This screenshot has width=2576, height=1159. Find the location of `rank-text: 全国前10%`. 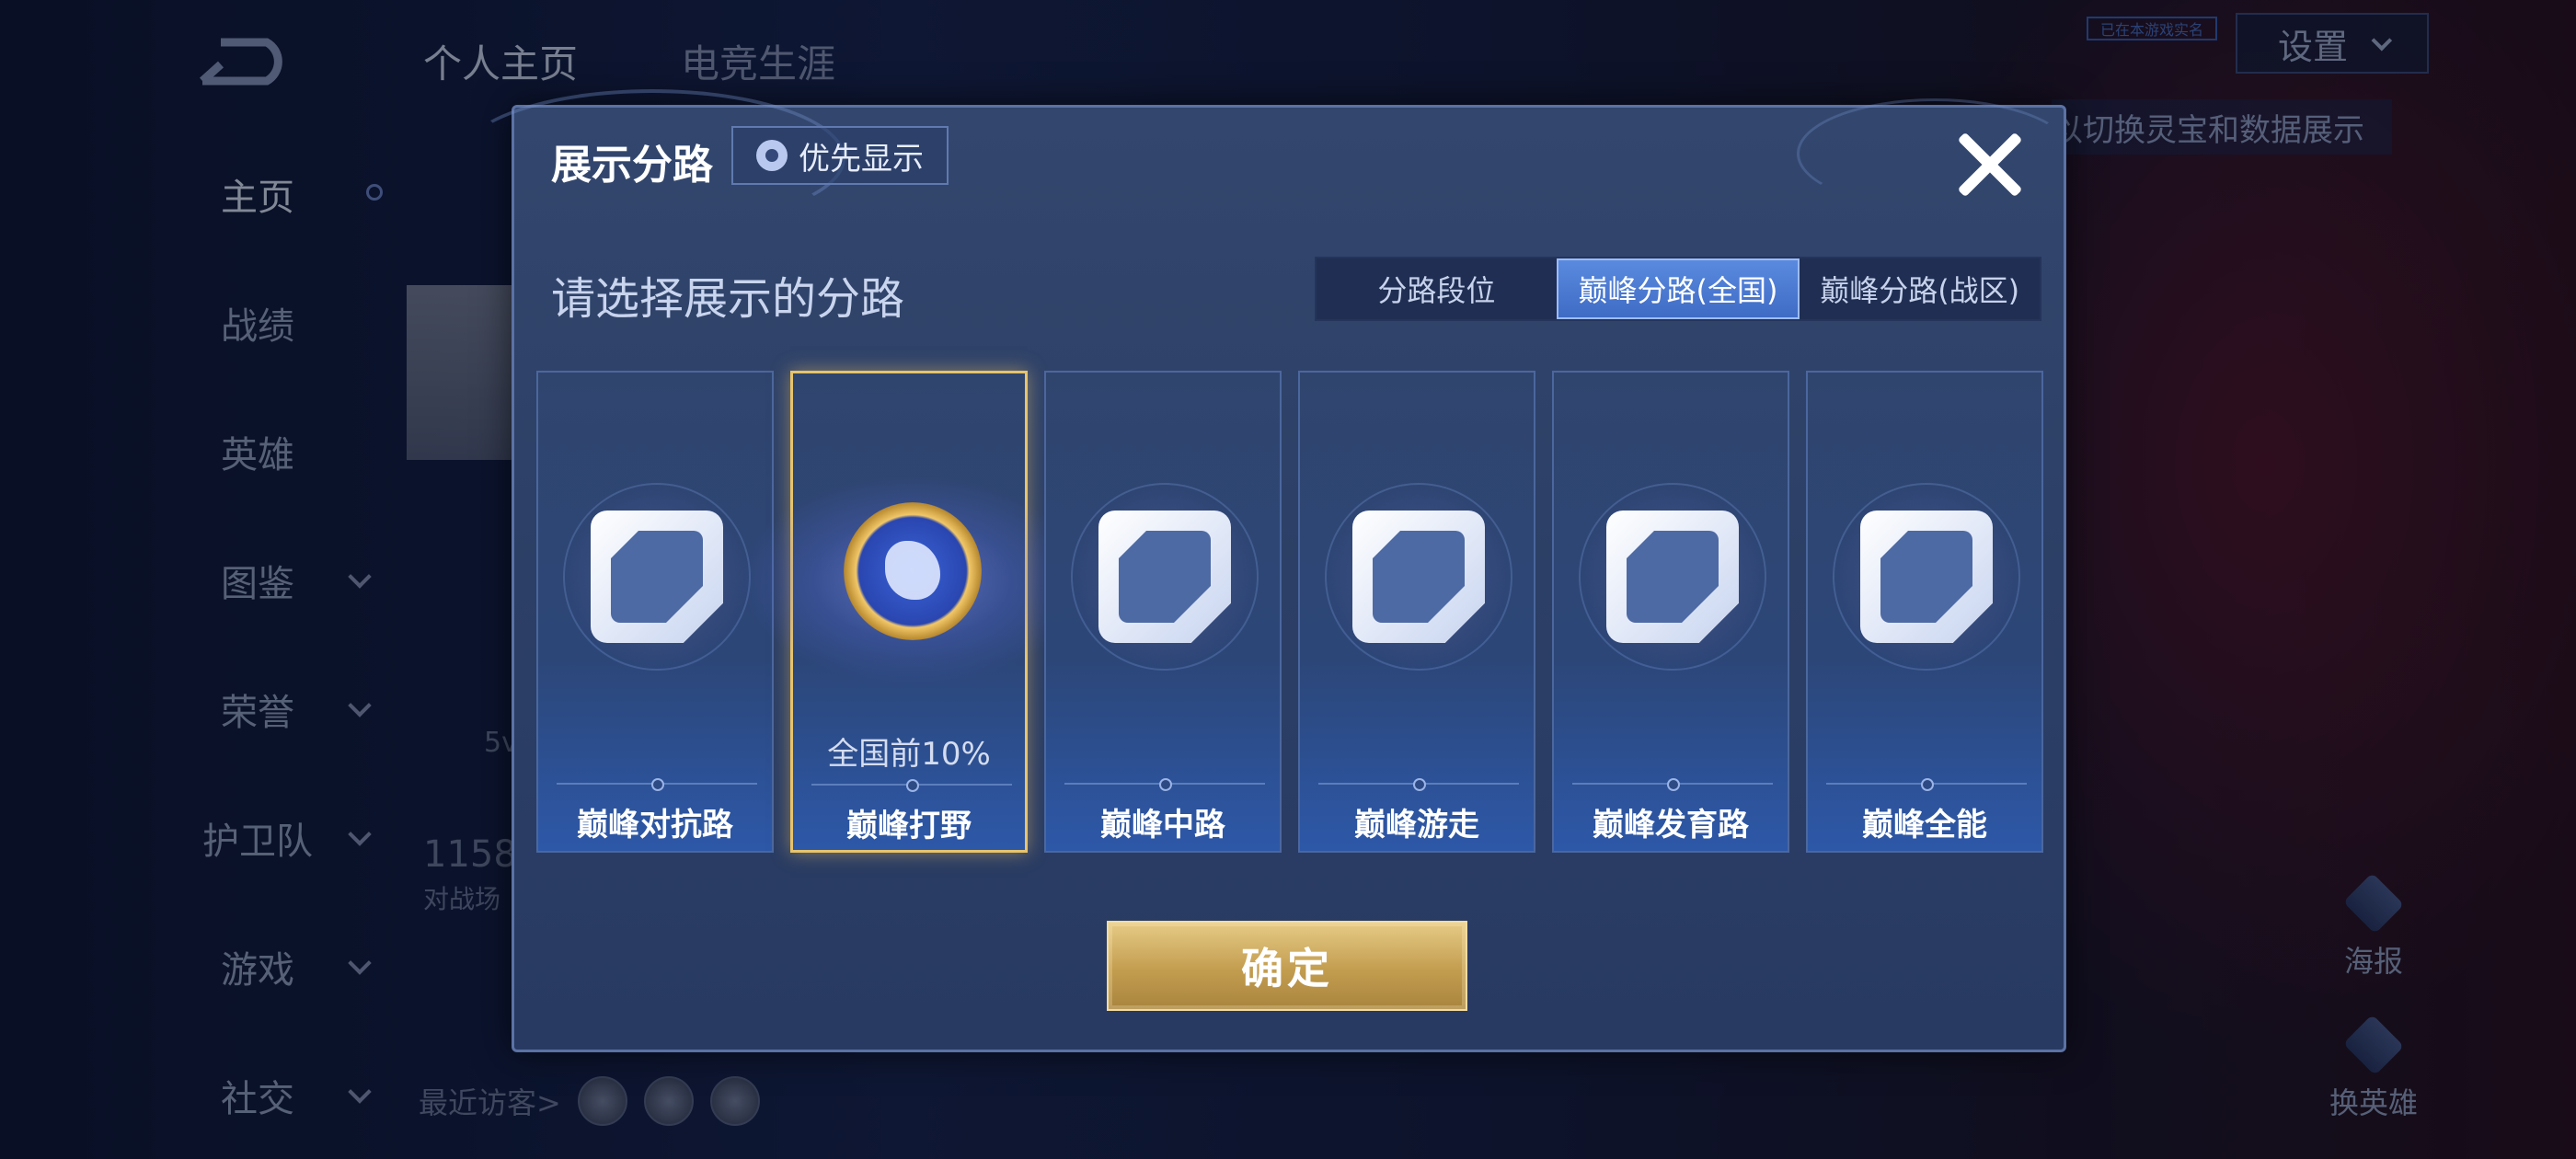

rank-text: 全国前10% is located at coordinates (909, 754).